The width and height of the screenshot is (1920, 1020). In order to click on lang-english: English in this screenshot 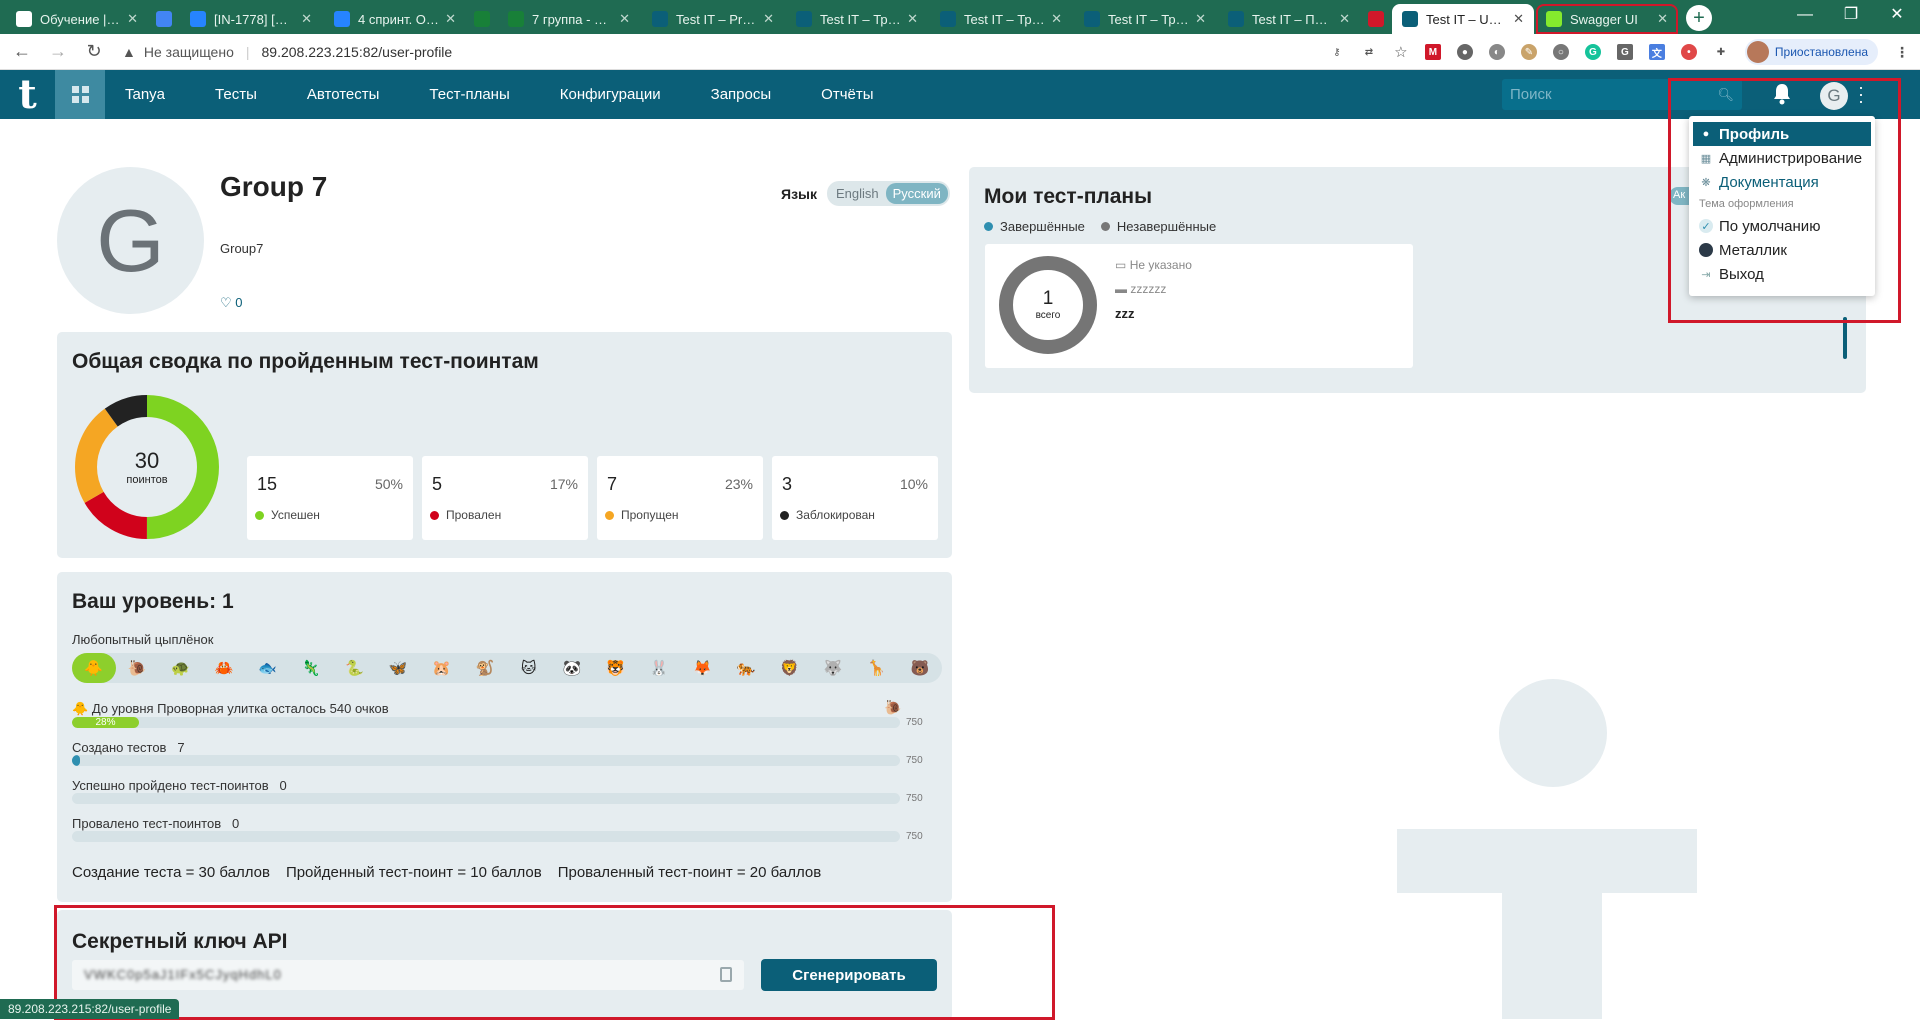, I will do `click(857, 193)`.